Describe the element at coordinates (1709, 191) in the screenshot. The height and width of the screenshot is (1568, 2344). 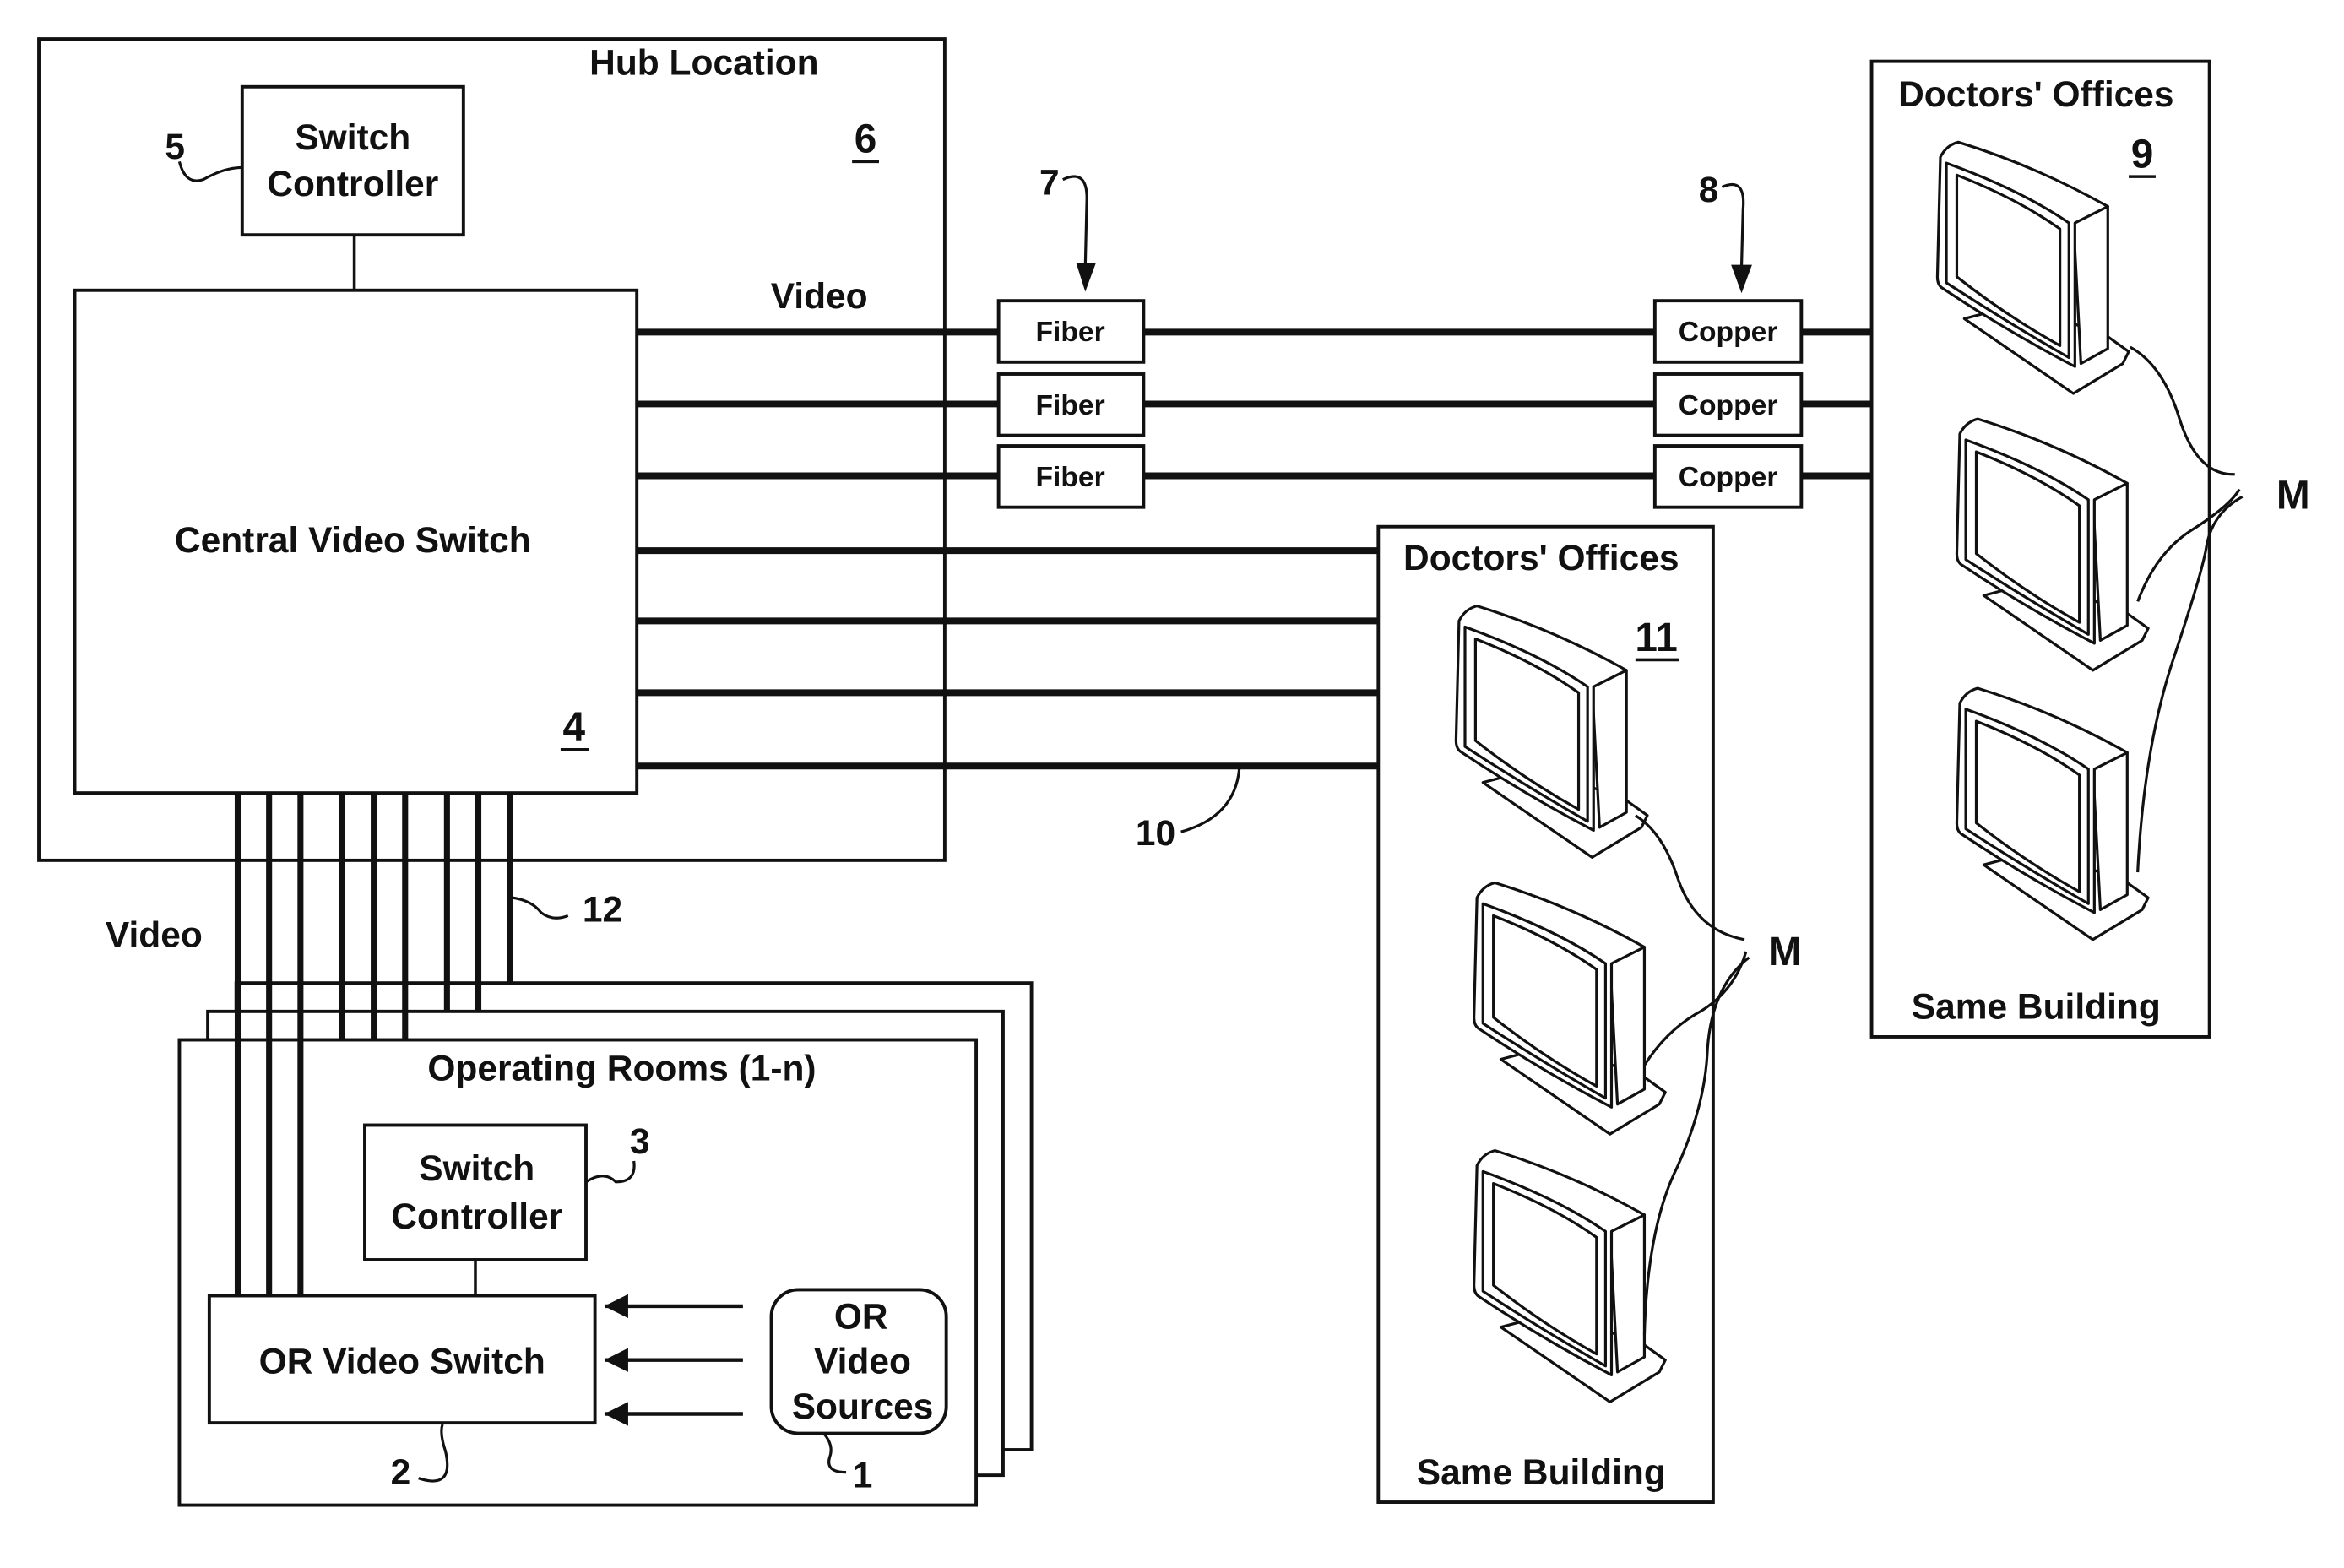
I see `ref-8-label: 8` at that location.